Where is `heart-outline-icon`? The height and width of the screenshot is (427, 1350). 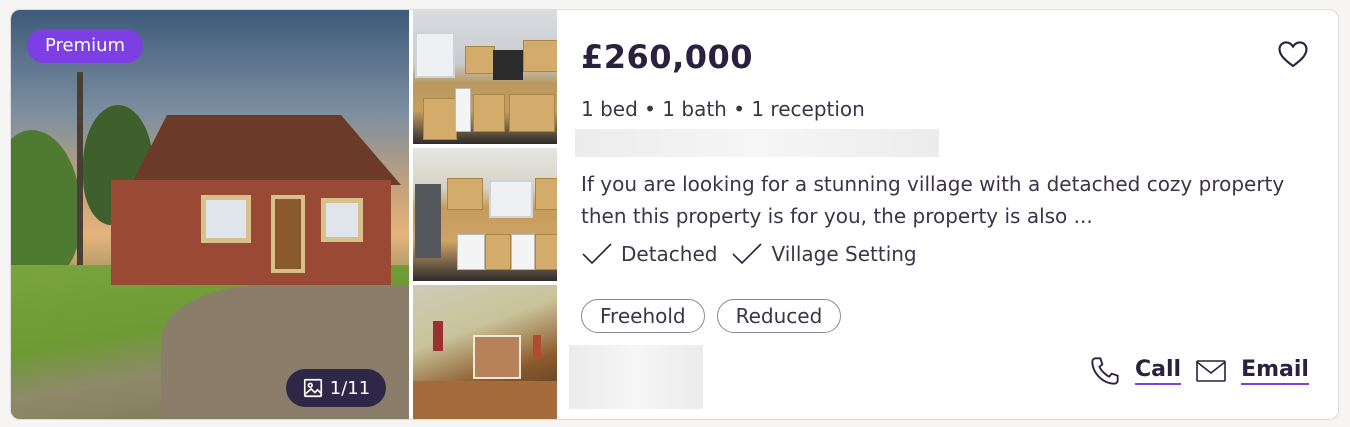 heart-outline-icon is located at coordinates (1293, 54).